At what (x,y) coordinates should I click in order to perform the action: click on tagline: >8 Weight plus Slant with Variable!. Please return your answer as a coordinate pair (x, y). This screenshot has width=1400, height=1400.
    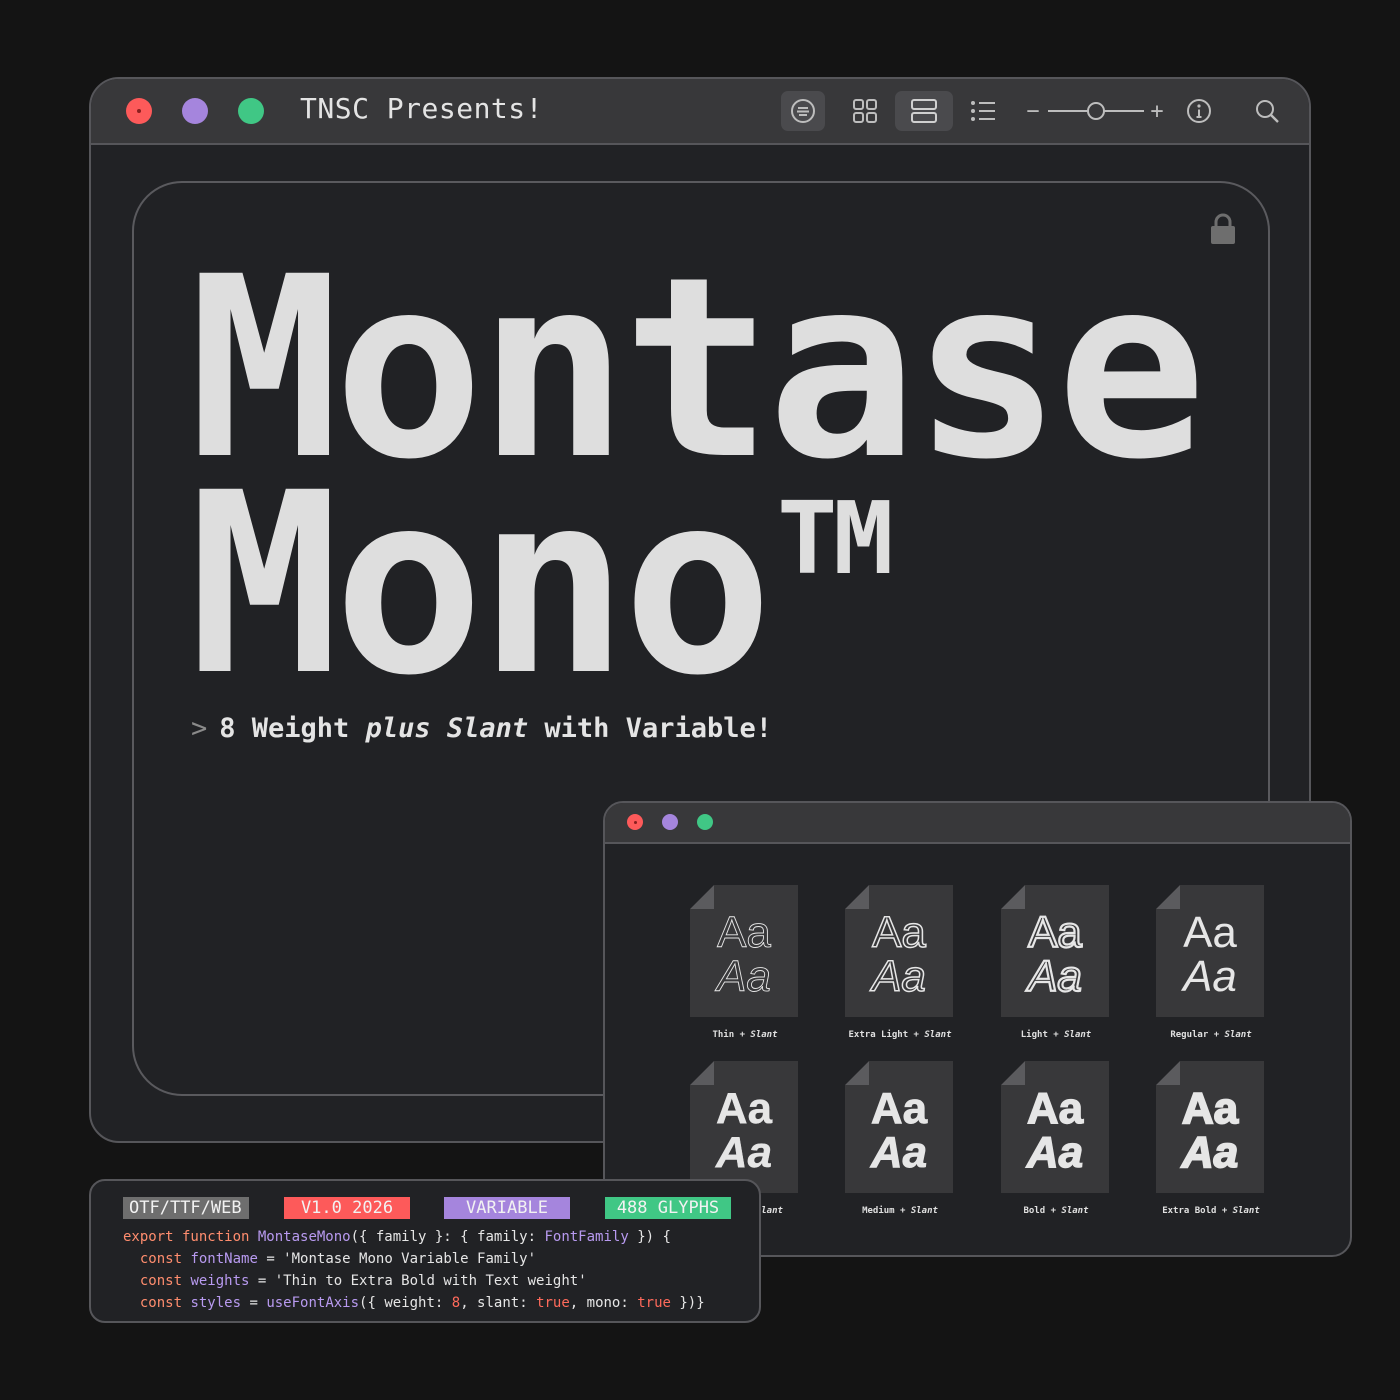
    Looking at the image, I should click on (481, 728).